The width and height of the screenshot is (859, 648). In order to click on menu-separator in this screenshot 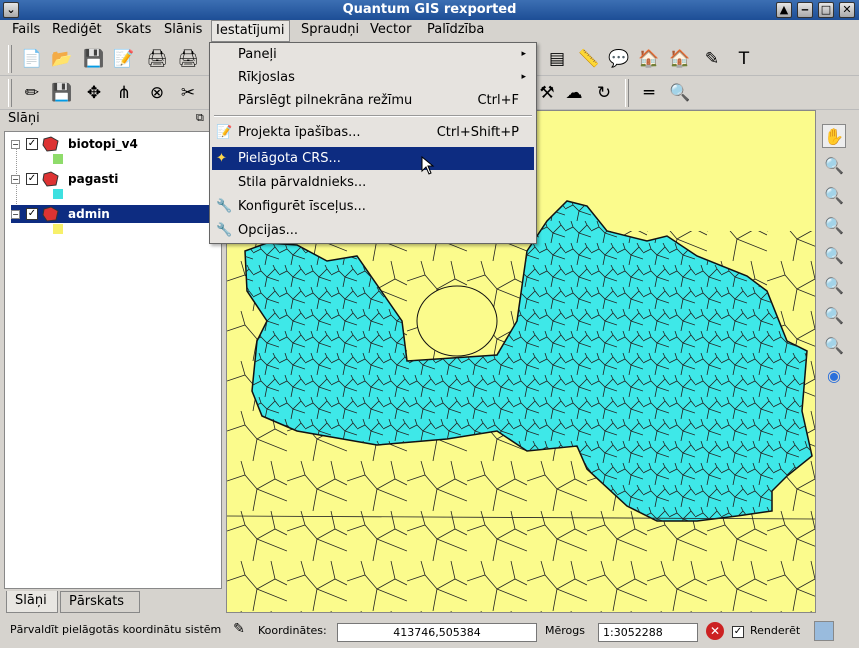, I will do `click(373, 116)`.